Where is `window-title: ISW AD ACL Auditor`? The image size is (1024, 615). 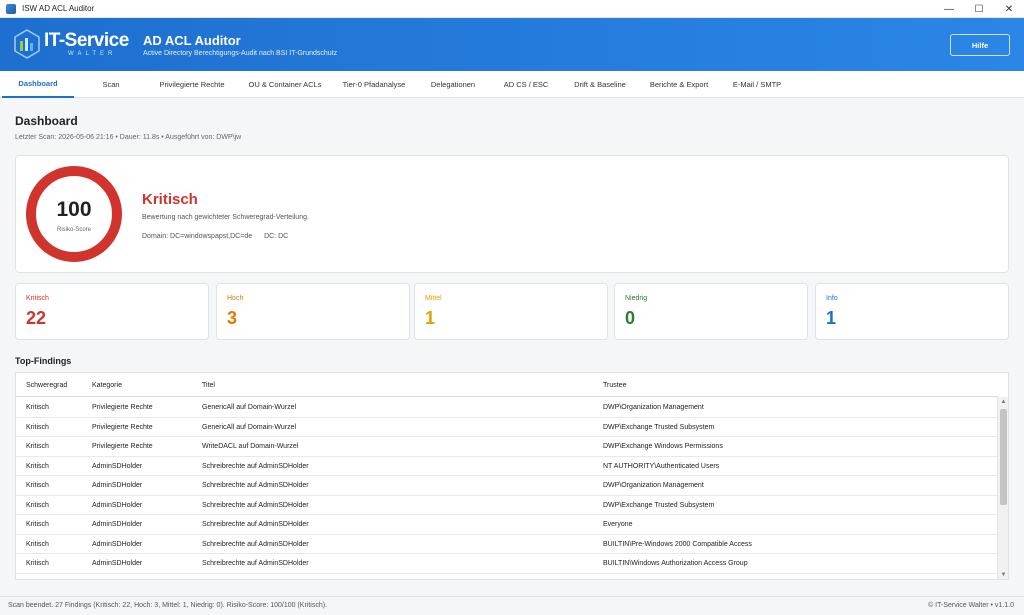 window-title: ISW AD ACL Auditor is located at coordinates (58, 8).